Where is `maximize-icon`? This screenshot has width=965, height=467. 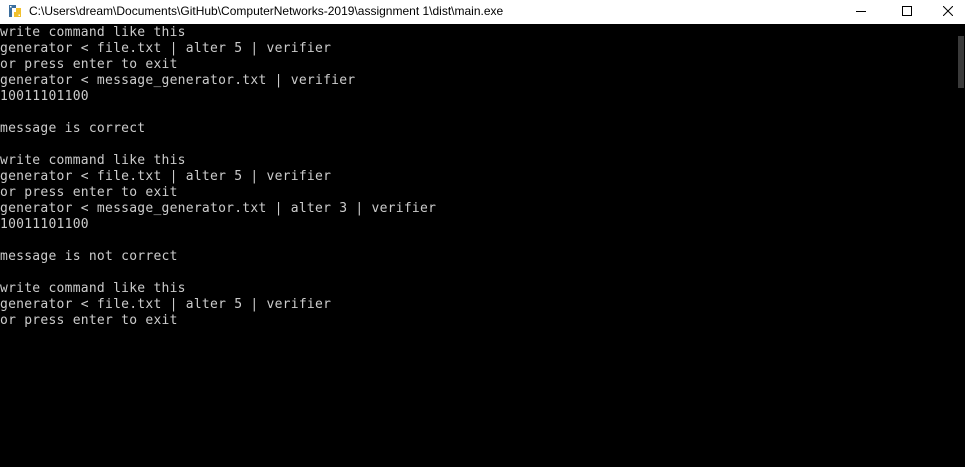
maximize-icon is located at coordinates (907, 12).